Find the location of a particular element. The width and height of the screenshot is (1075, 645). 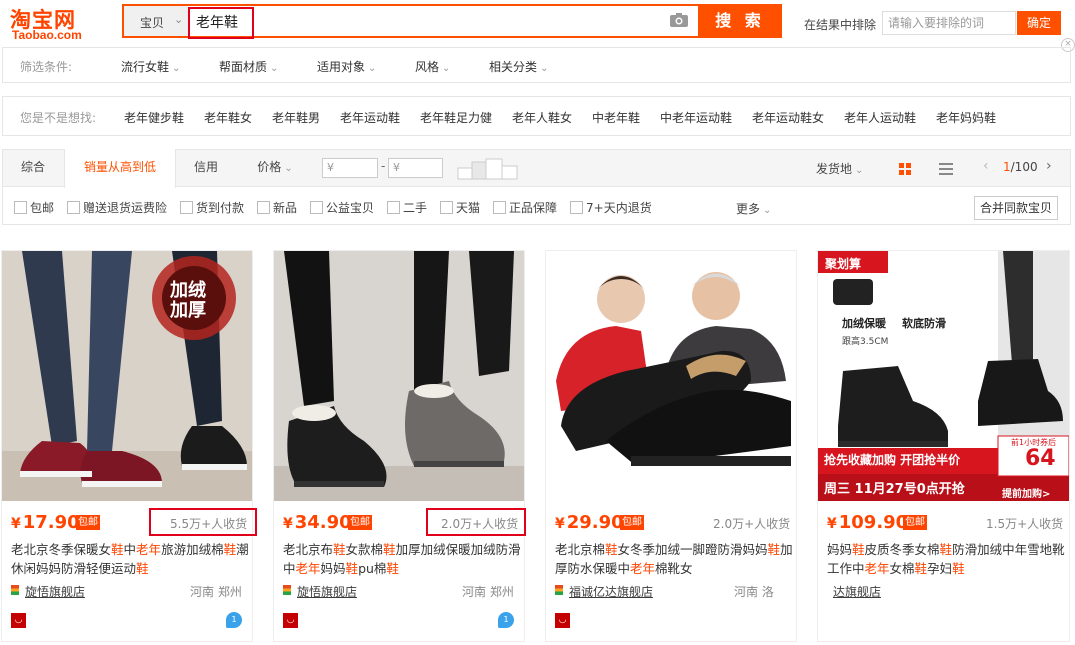

more-filters-button: 更多 ⌄ is located at coordinates (753, 208).